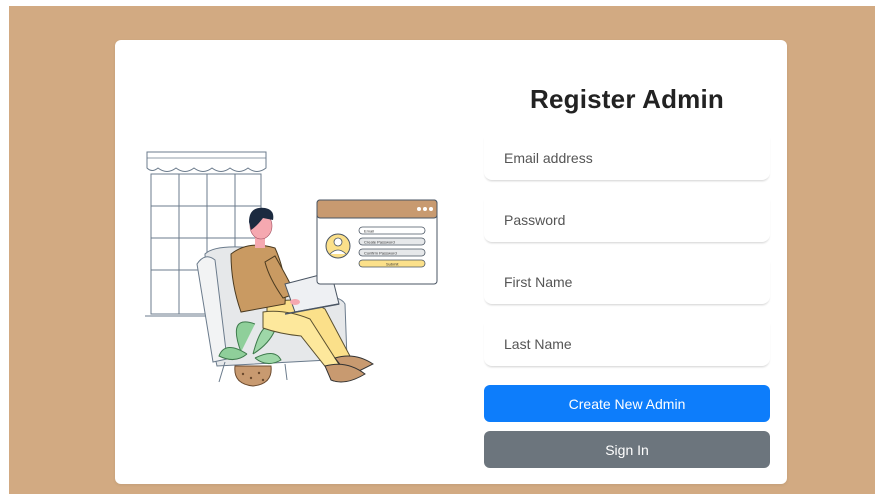  What do you see at coordinates (636, 282) in the screenshot?
I see `first-name-input` at bounding box center [636, 282].